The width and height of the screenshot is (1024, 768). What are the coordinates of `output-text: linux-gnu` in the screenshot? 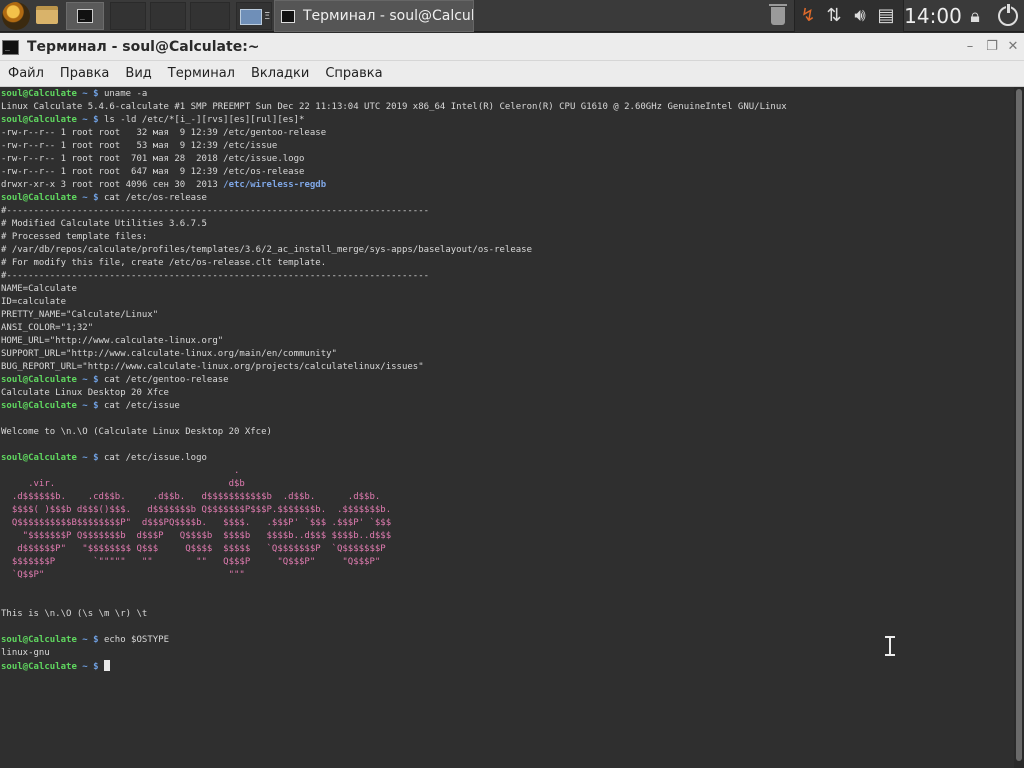 It's located at (25, 653).